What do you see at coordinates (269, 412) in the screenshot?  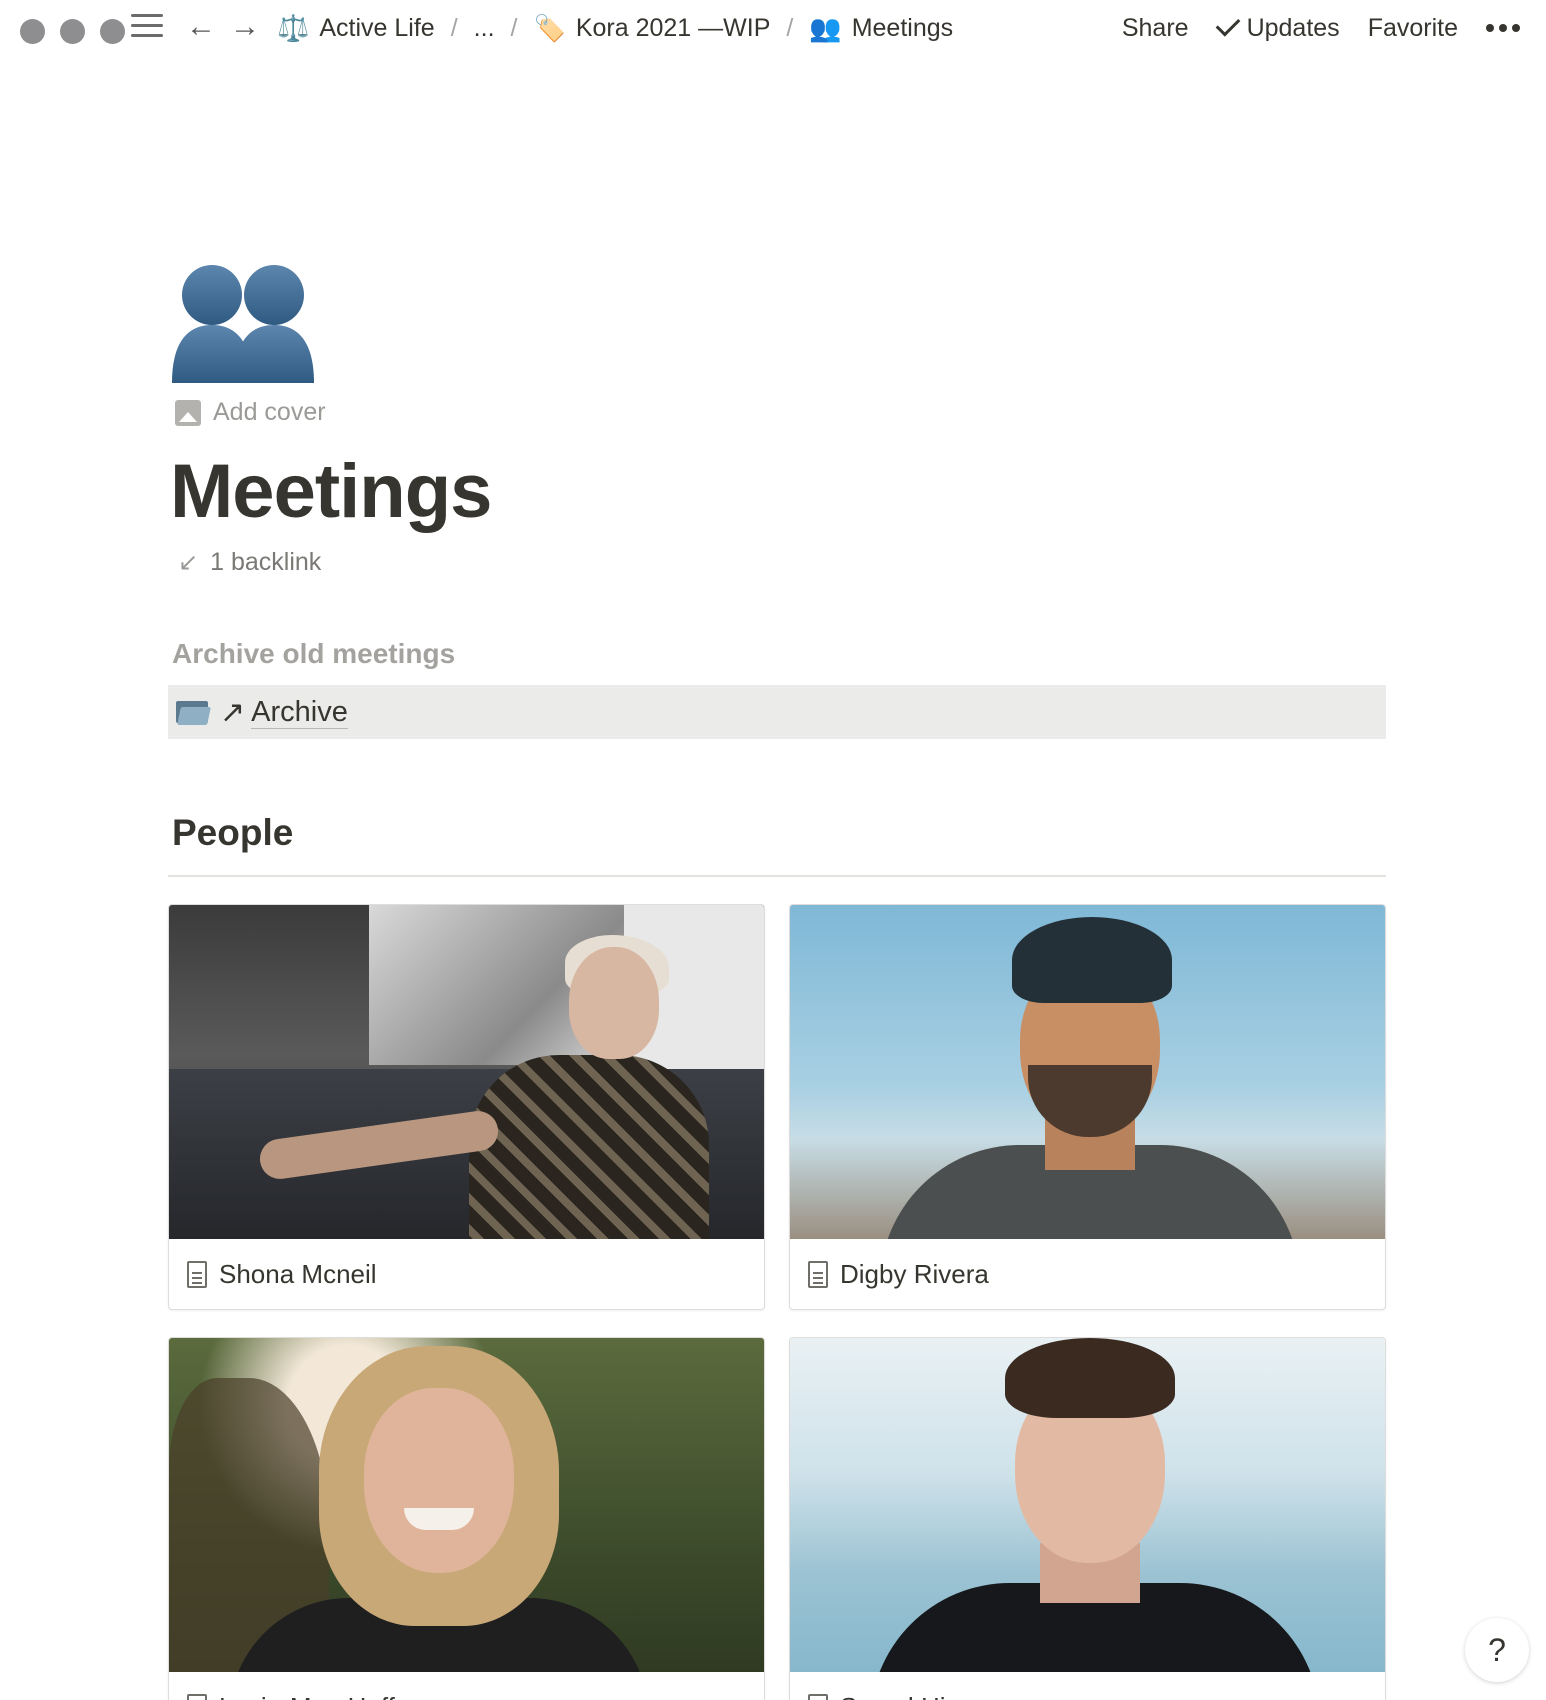 I see `add-cover-label: Add cover` at bounding box center [269, 412].